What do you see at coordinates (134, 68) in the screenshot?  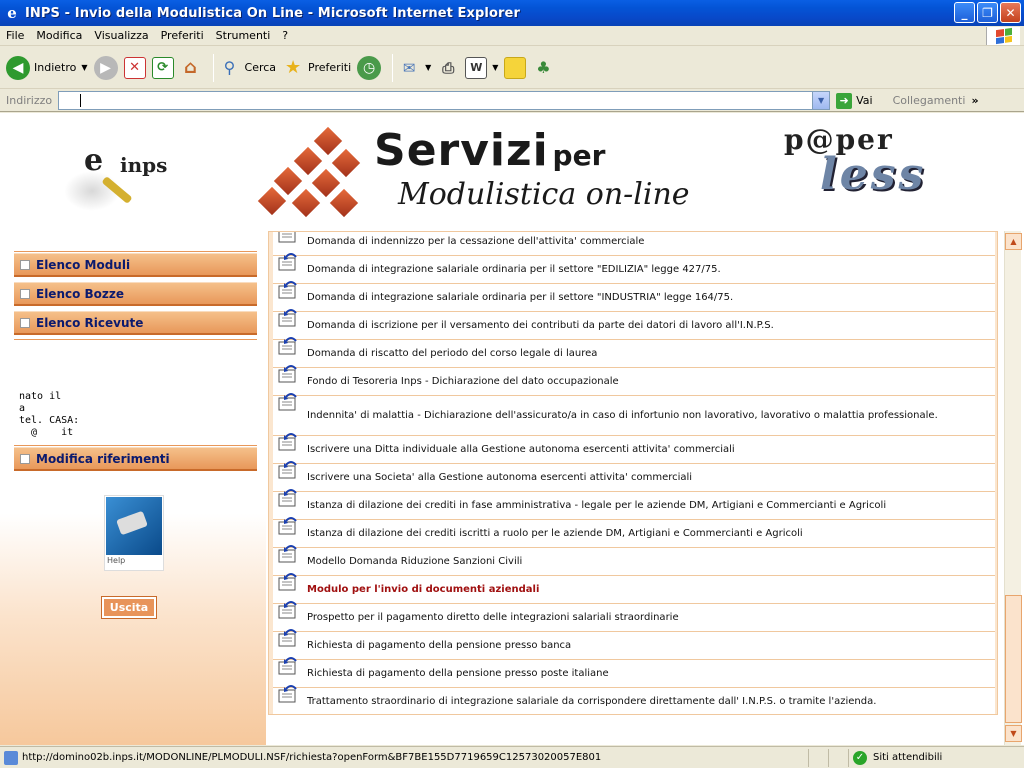 I see `stop-button: ✕` at bounding box center [134, 68].